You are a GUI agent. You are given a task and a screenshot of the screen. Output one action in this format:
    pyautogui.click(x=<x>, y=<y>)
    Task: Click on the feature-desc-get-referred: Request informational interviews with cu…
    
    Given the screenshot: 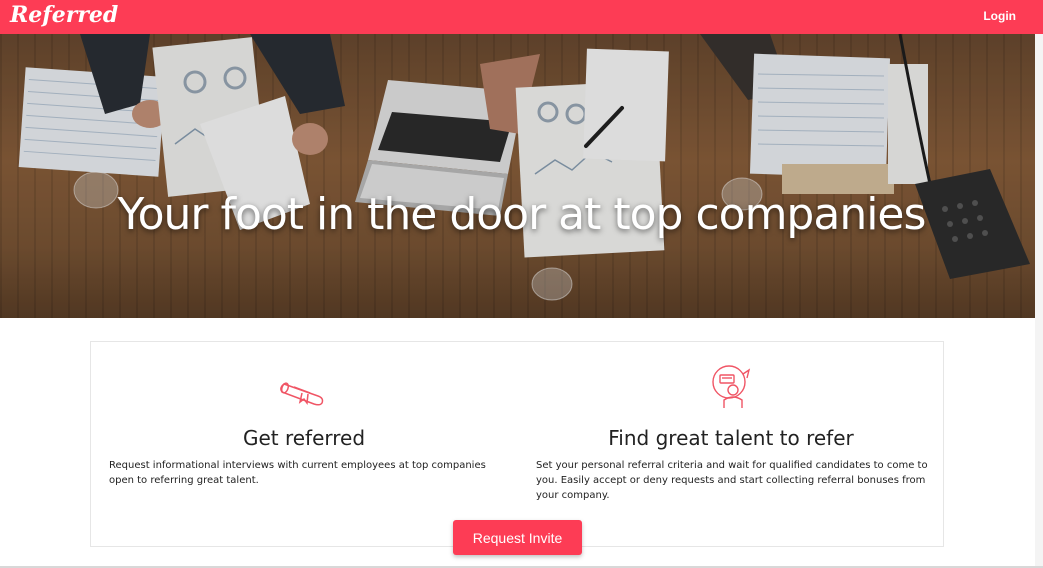 What is the action you would take?
    pyautogui.click(x=297, y=473)
    